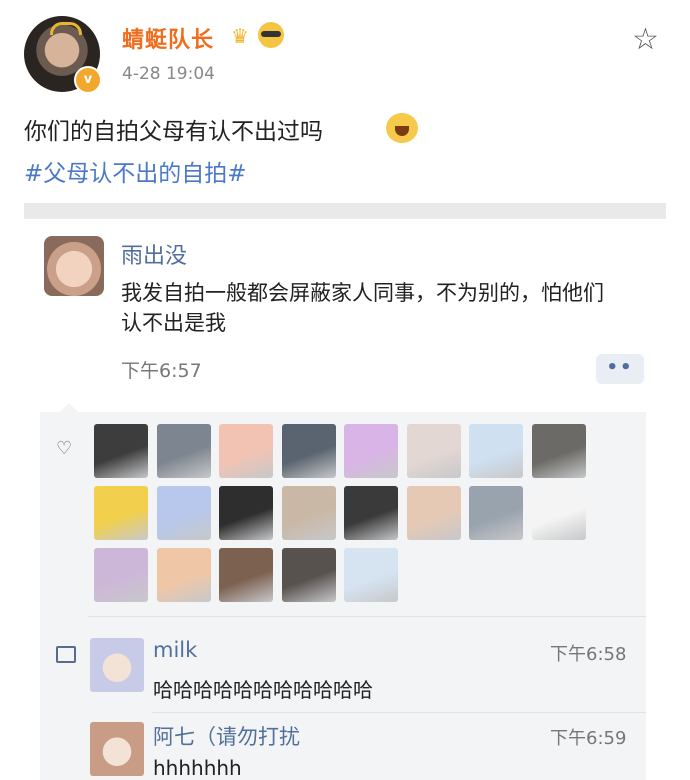  Describe the element at coordinates (271, 35) in the screenshot. I see `cool-cat-emoji-icon` at that location.